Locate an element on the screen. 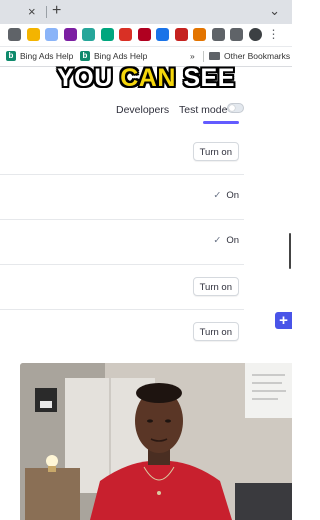 Image resolution: width=320 pixels, height=520 pixels. drop-icon is located at coordinates (88, 34).